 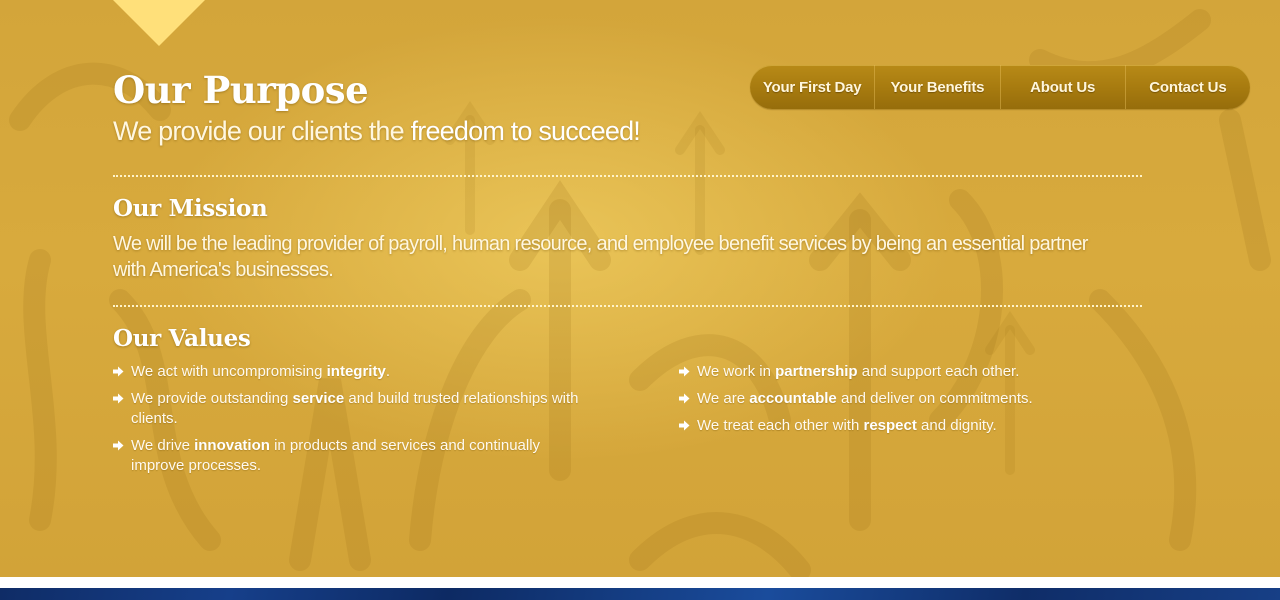 I want to click on value-text-plain: We act with uncompromising, so click(x=229, y=371).